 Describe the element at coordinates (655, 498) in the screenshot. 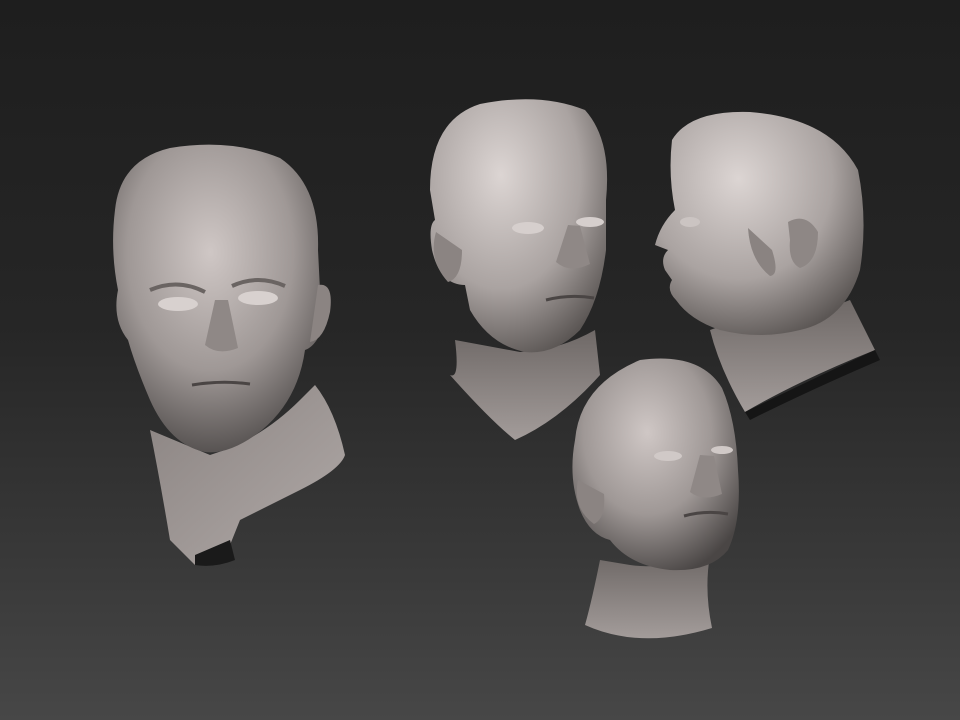

I see `head-low-angle` at that location.